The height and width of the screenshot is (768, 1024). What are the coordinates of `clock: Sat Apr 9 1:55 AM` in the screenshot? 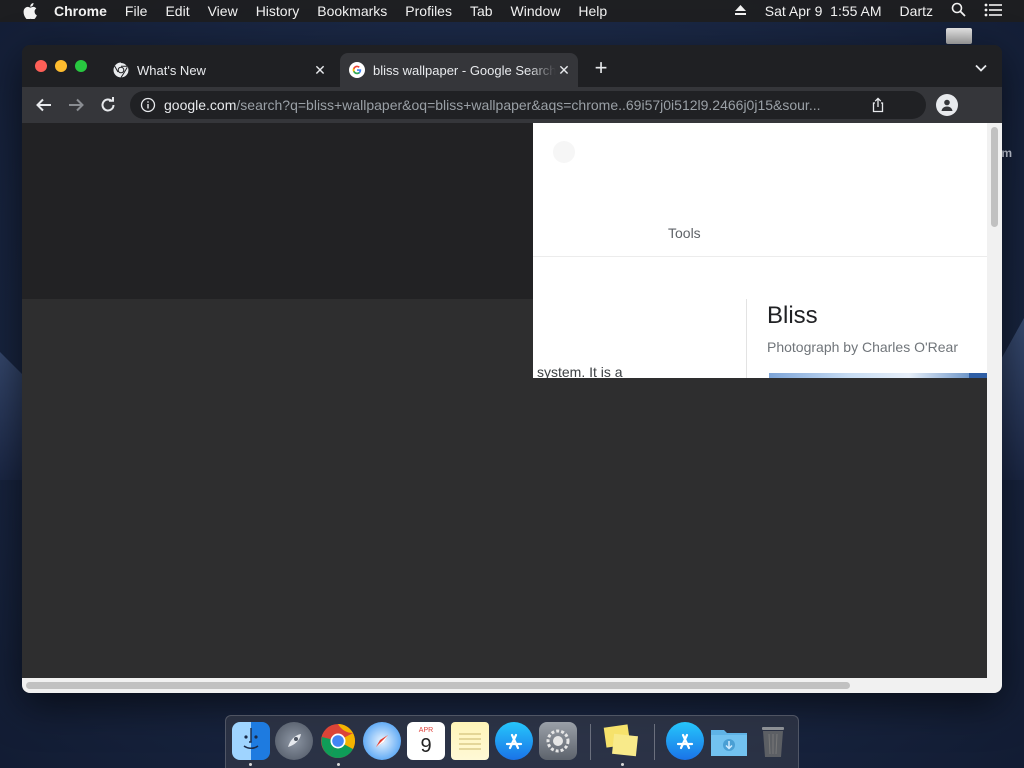 It's located at (823, 11).